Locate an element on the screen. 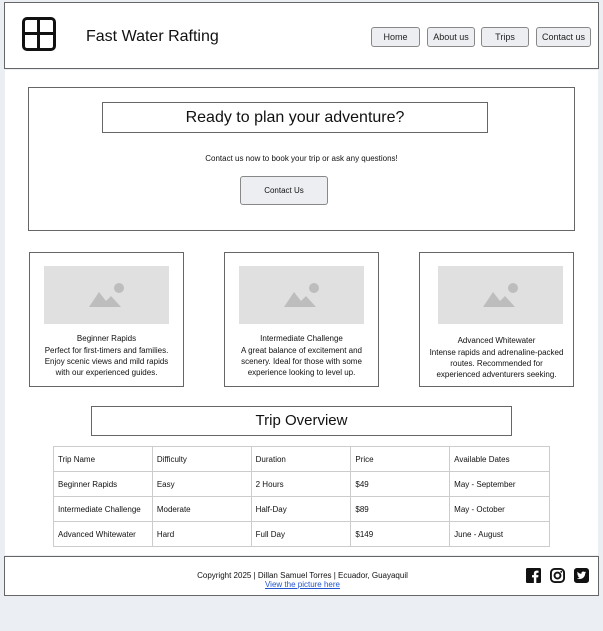  nav-contact-button: Contact us is located at coordinates (563, 37).